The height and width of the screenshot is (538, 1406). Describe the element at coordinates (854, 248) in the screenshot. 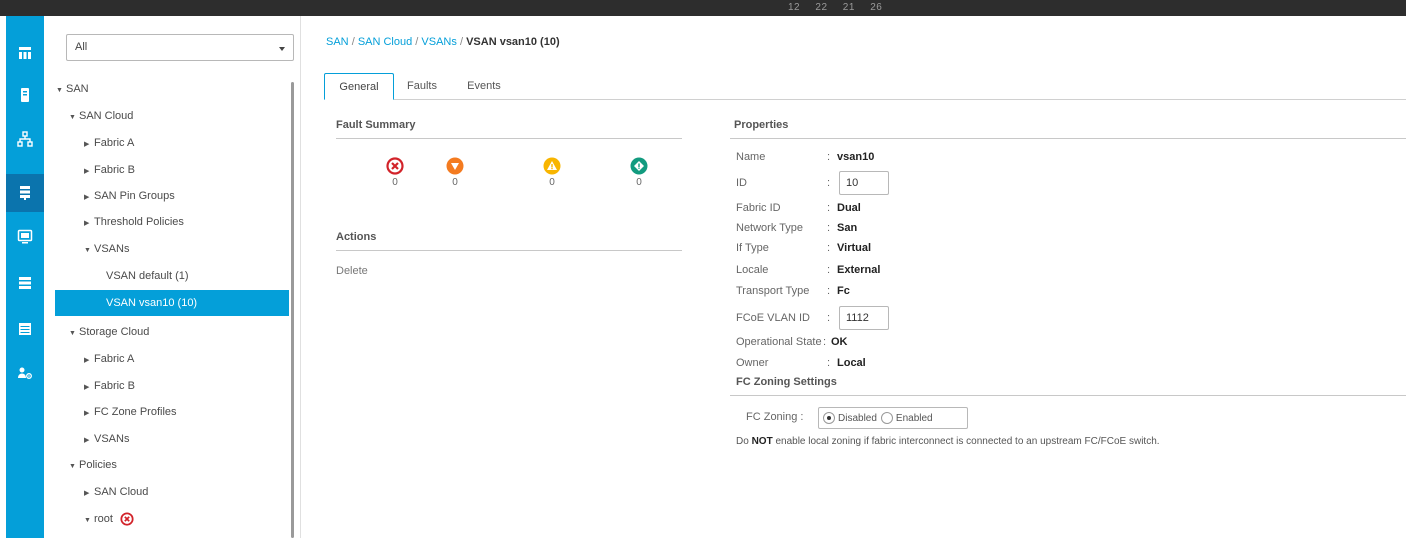

I see `property-if-type-value: Virtual` at that location.